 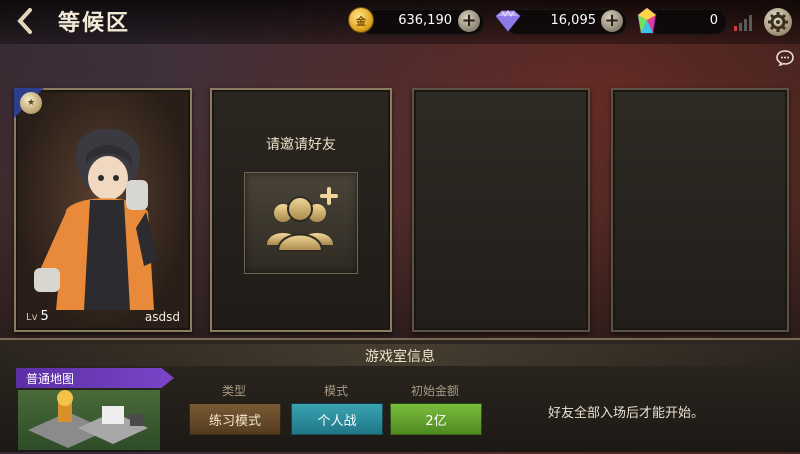 What do you see at coordinates (508, 21) in the screenshot?
I see `diamond-icon` at bounding box center [508, 21].